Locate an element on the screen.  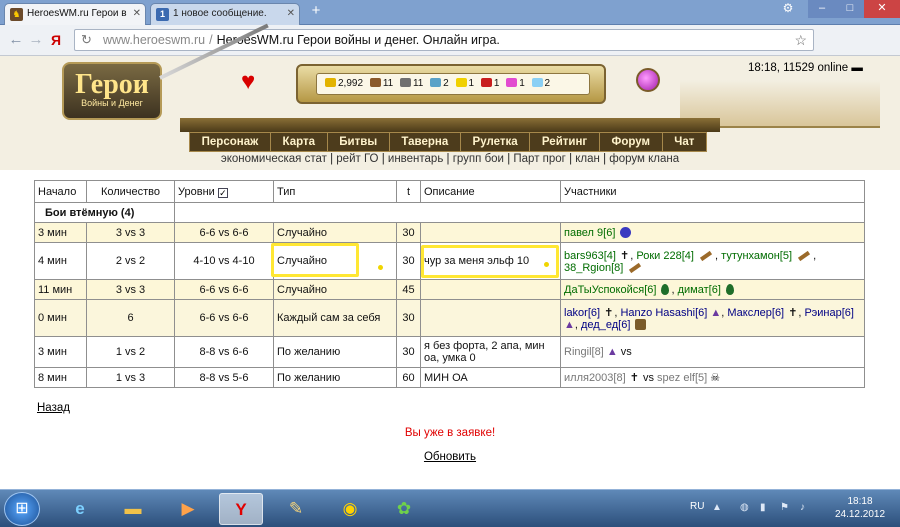
yandex-button: Я is located at coordinates (56, 40).